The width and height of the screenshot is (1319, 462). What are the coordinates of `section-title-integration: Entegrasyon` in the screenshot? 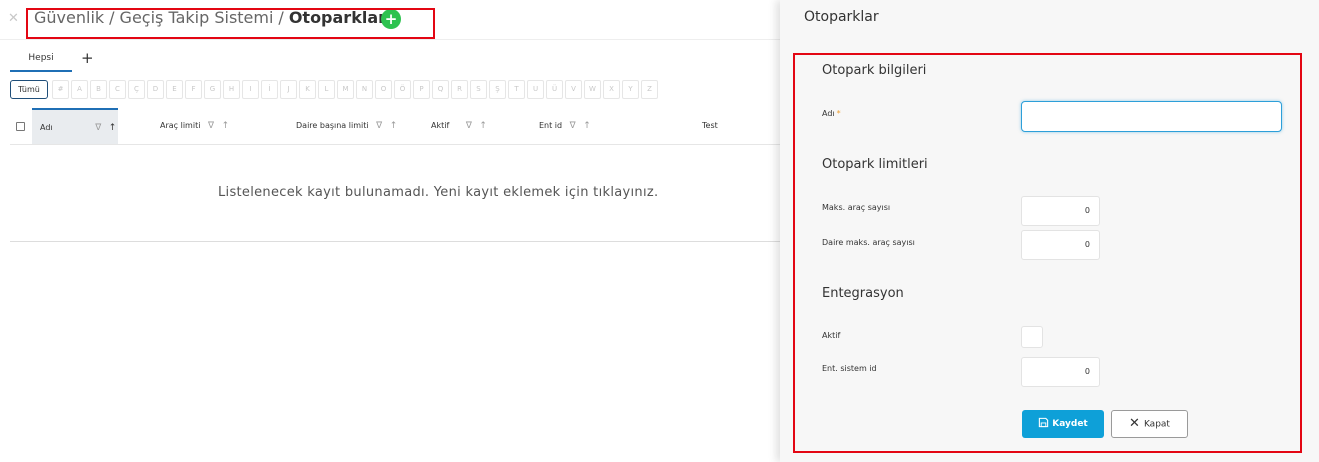 It's located at (863, 293).